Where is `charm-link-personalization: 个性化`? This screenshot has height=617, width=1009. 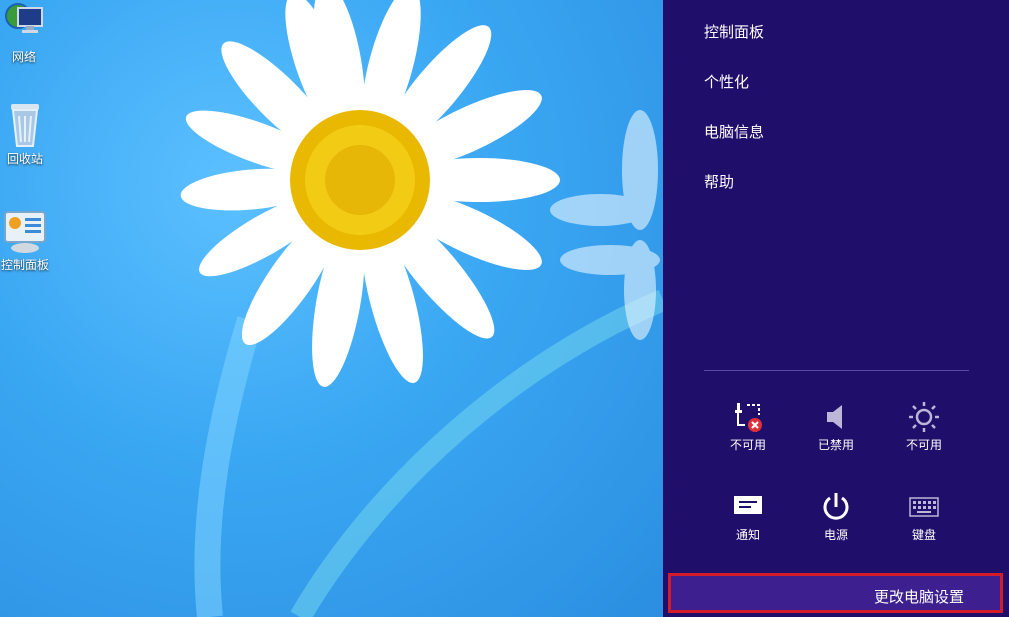 charm-link-personalization: 个性化 is located at coordinates (726, 81).